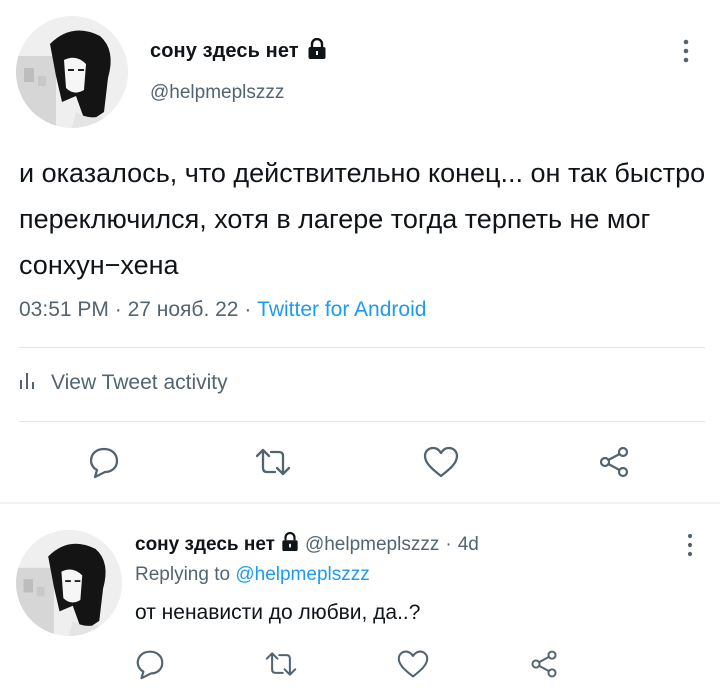 The image size is (720, 694). I want to click on reply-header: сону здесь нет @helpmeplszzz · 4d, so click(307, 544).